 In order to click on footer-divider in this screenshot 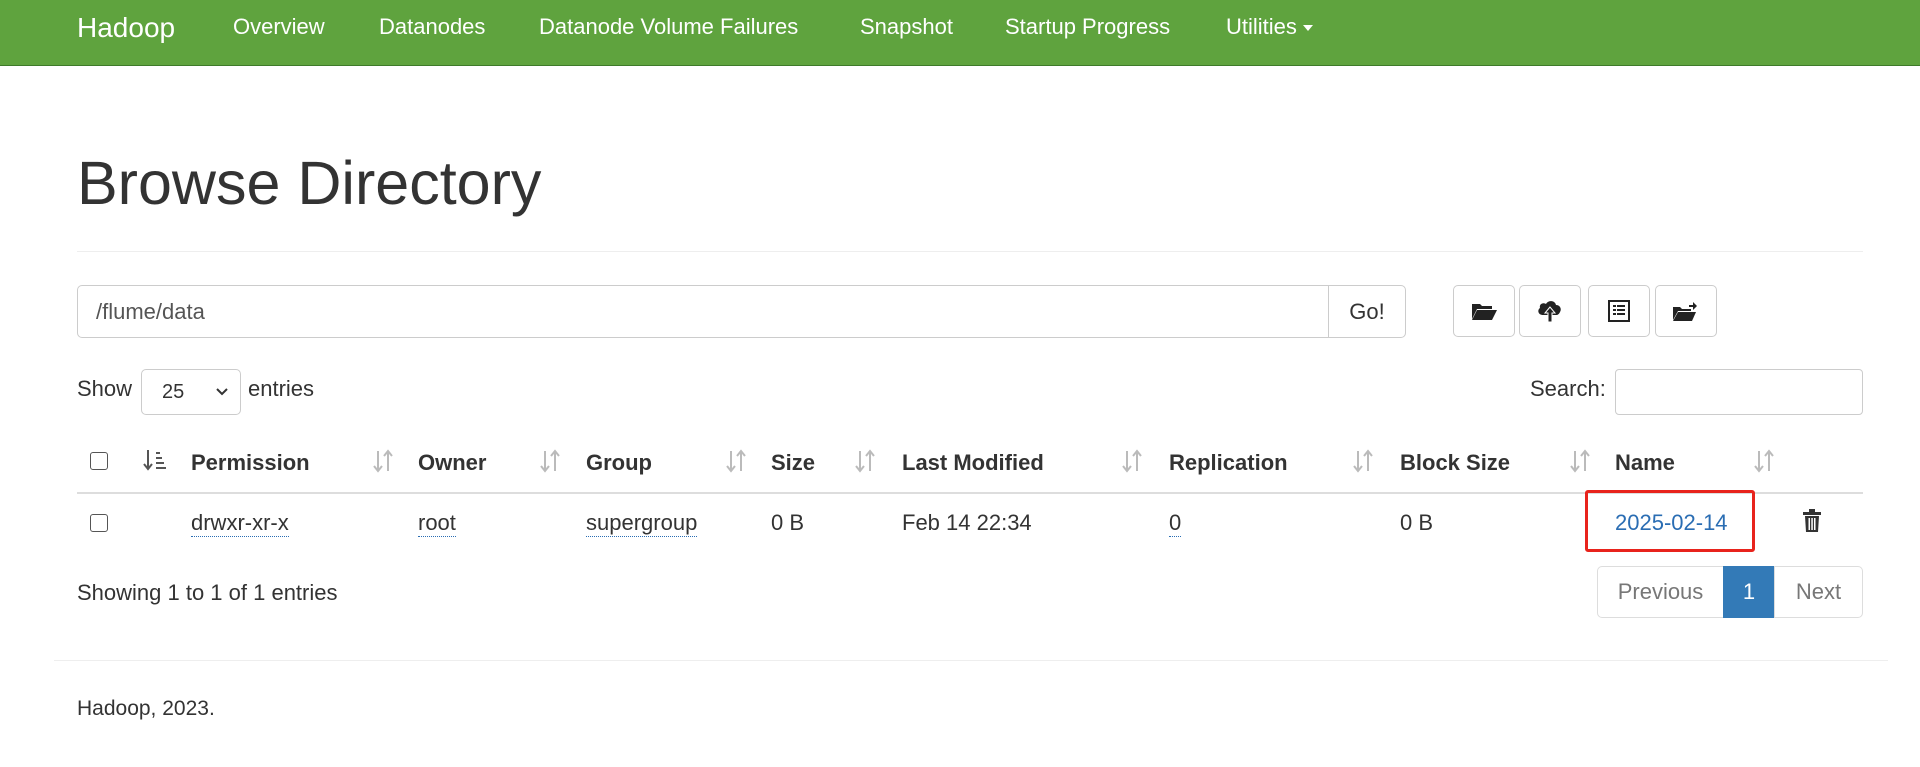, I will do `click(971, 660)`.